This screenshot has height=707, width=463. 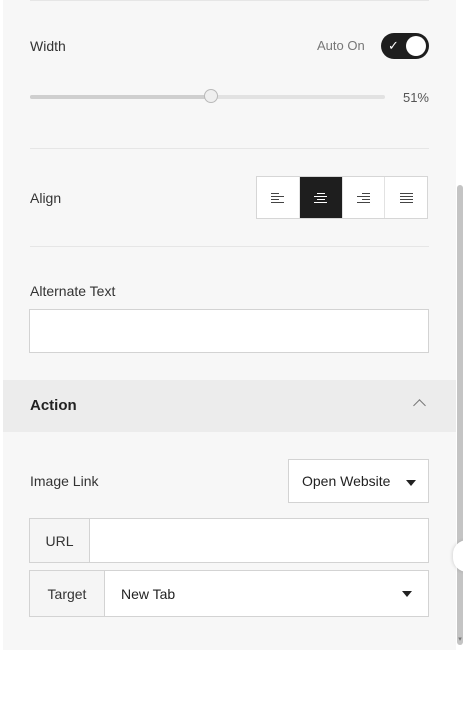 I want to click on alt-text-input, so click(x=229, y=331).